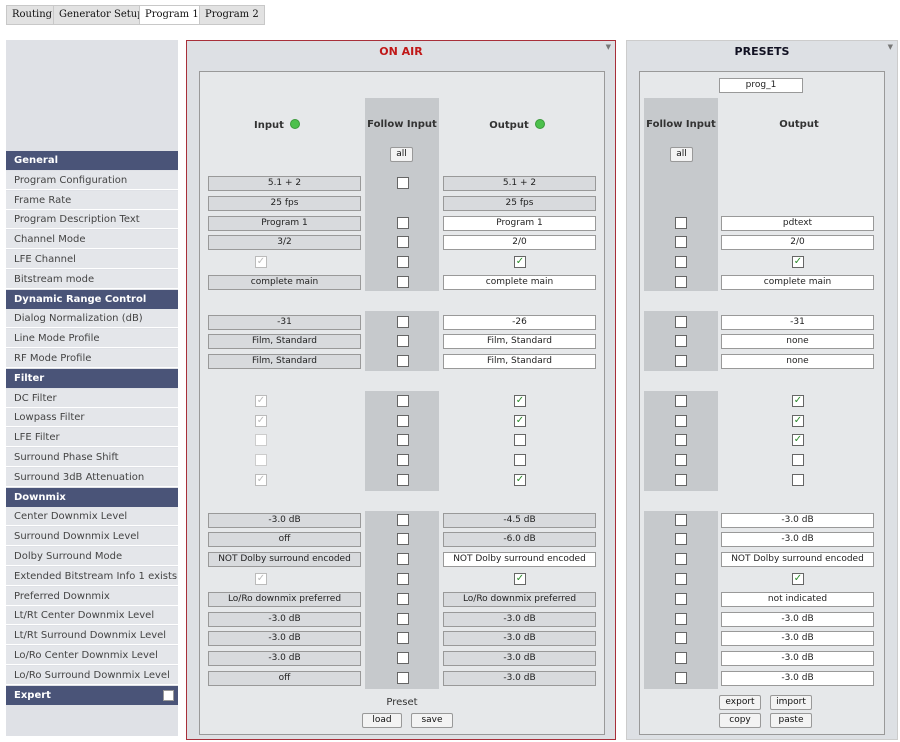 This screenshot has height=742, width=900. I want to click on follow-all-button: all, so click(681, 154).